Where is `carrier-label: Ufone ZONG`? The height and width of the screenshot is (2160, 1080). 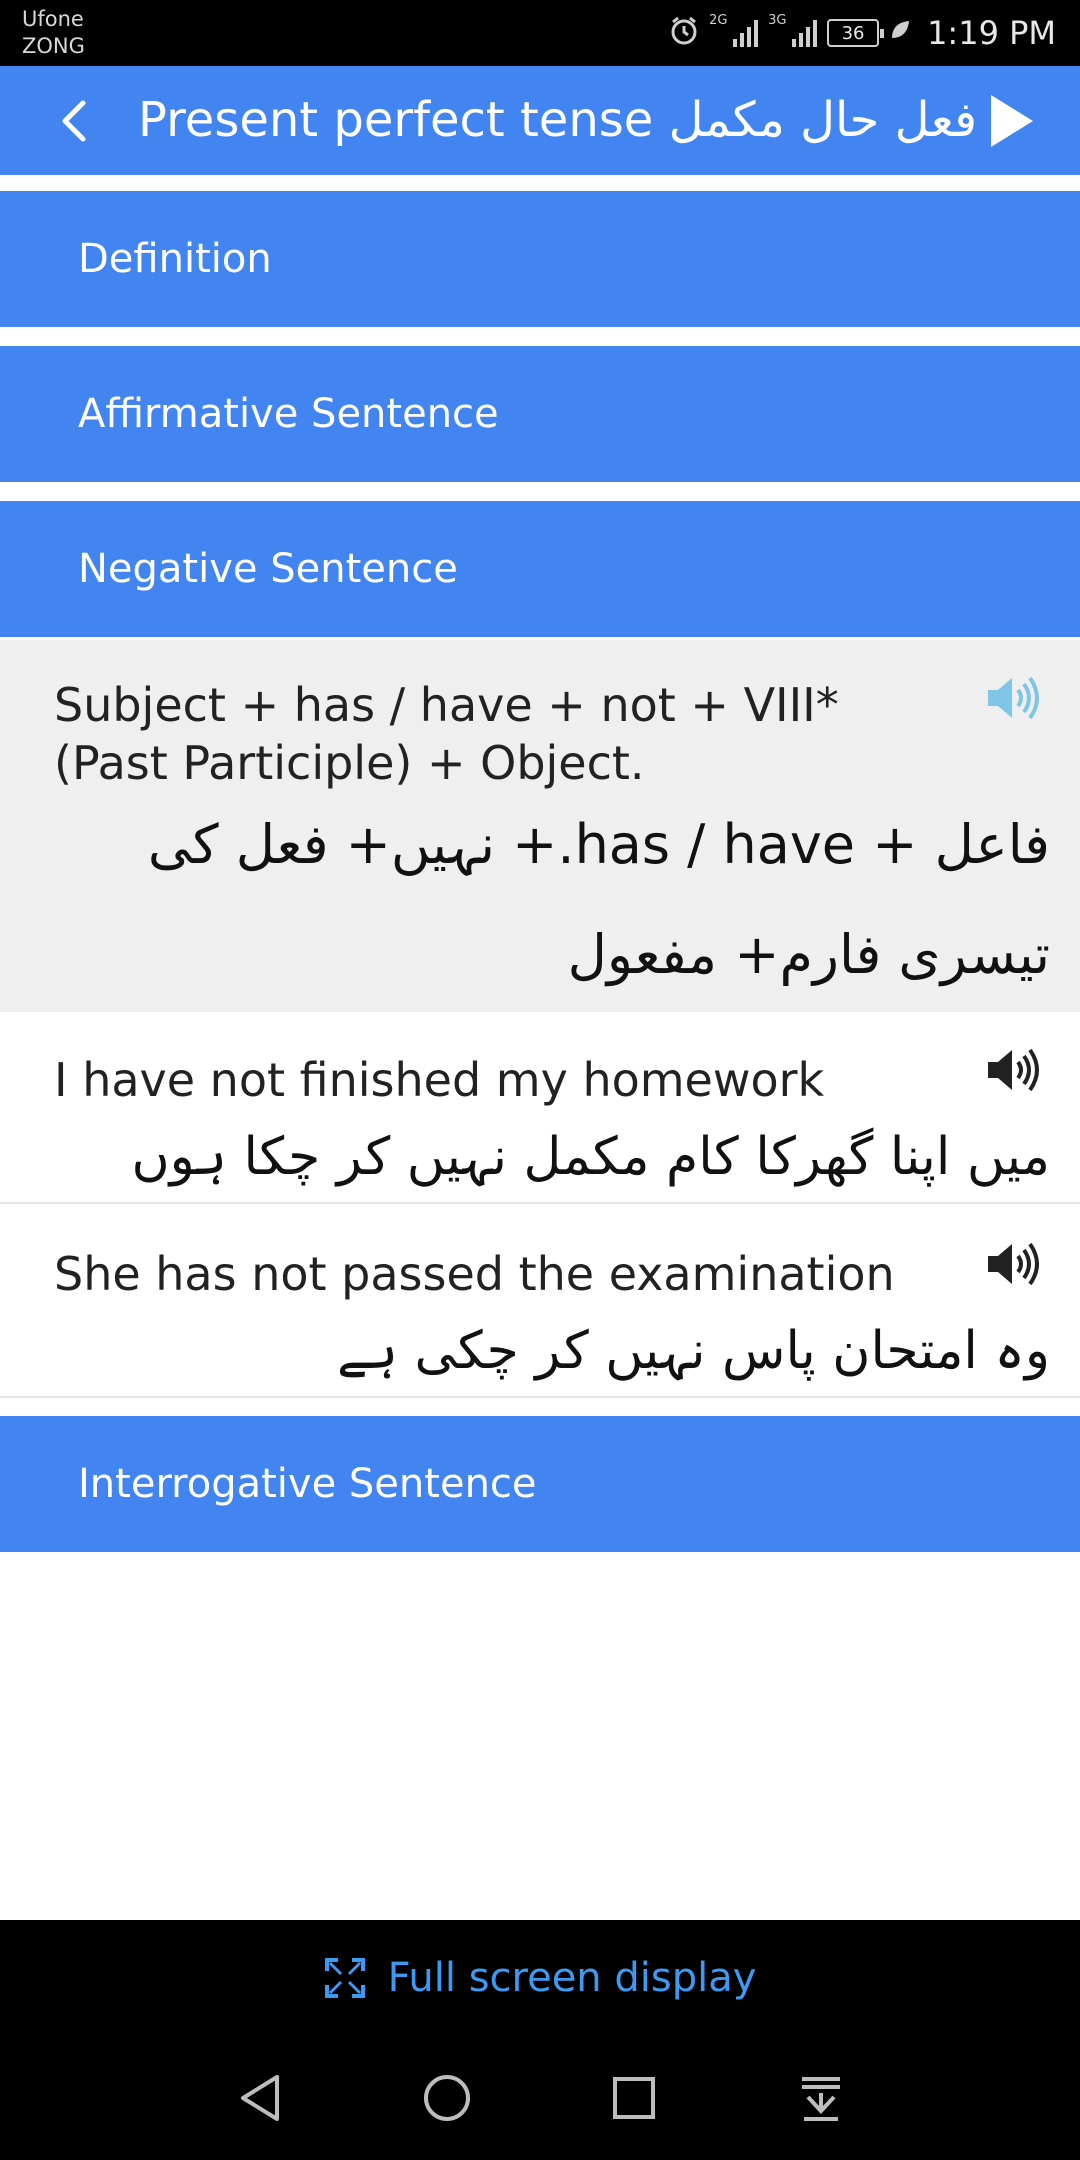
carrier-label: Ufone ZONG is located at coordinates (53, 33).